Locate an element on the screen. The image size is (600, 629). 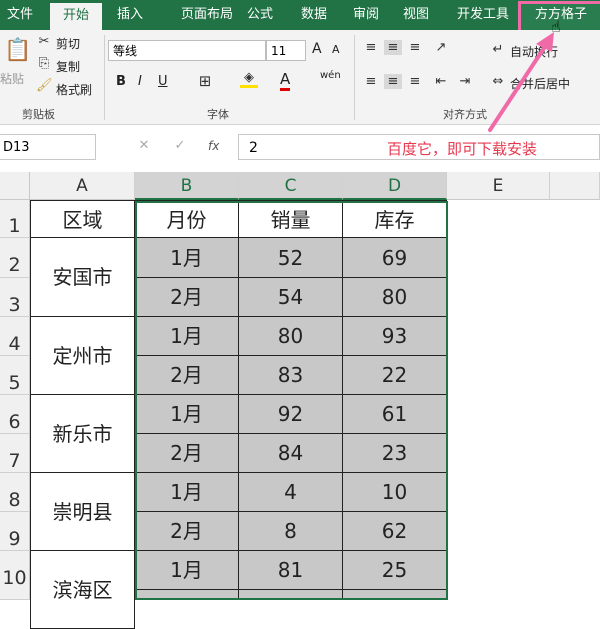
sales-cell: 54 is located at coordinates (291, 297).